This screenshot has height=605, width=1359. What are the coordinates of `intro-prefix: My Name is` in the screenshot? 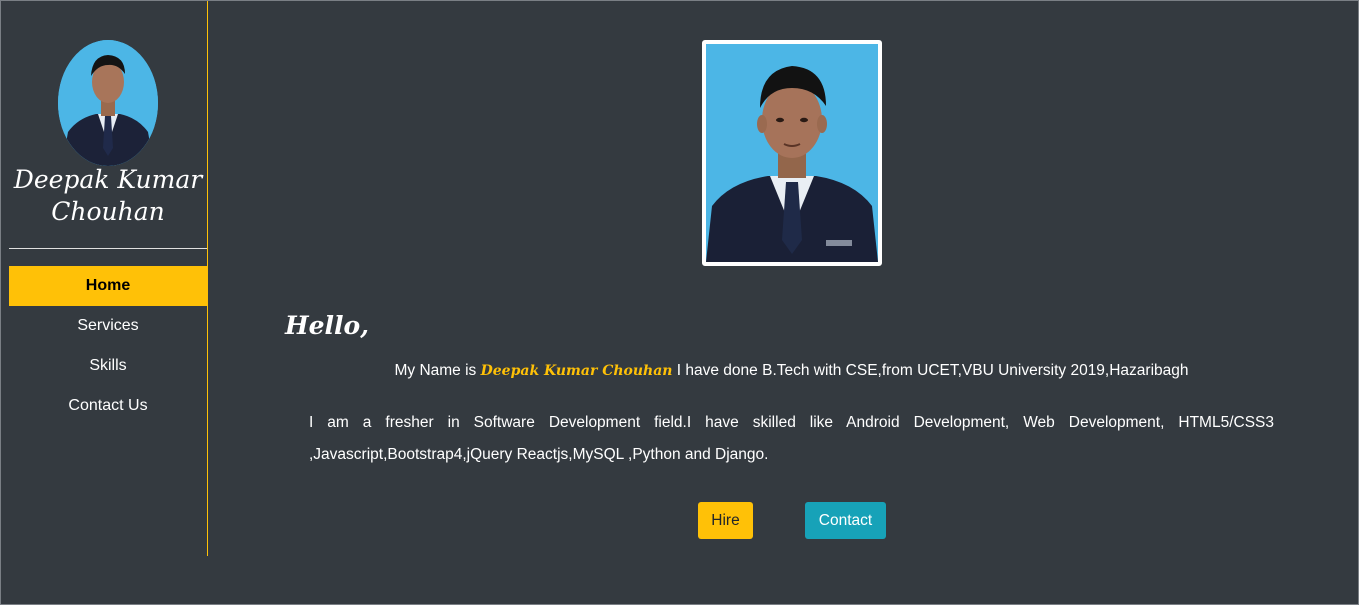 It's located at (435, 370).